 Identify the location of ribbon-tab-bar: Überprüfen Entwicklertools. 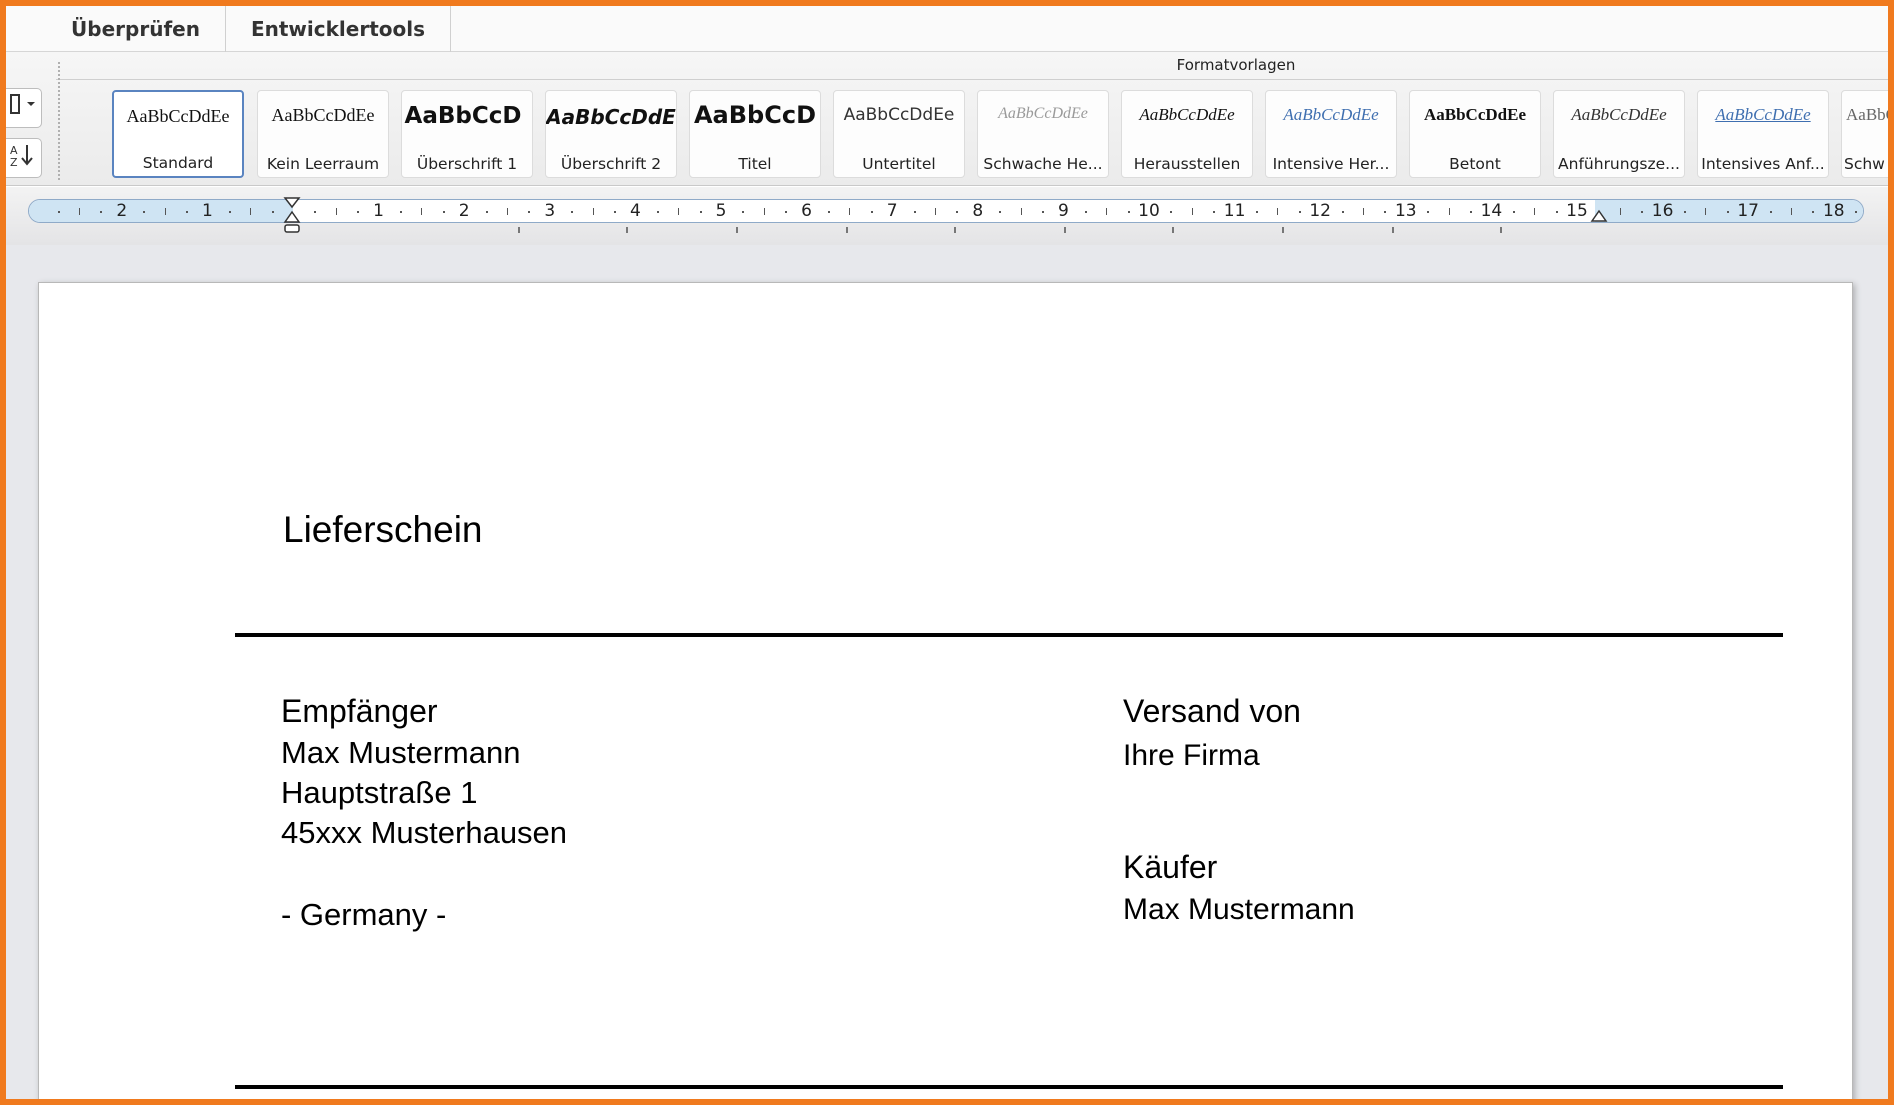
(947, 29).